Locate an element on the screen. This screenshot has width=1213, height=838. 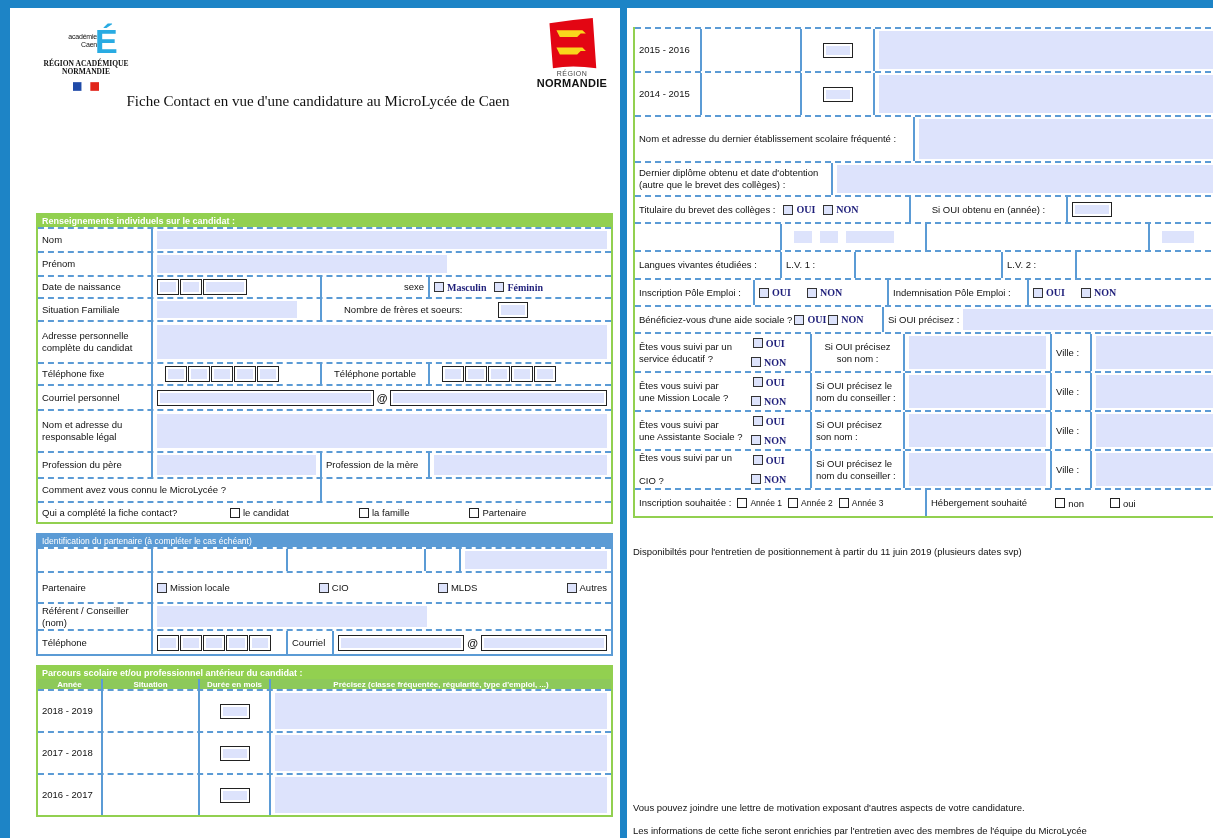
at-sign: @ is located at coordinates (382, 397).